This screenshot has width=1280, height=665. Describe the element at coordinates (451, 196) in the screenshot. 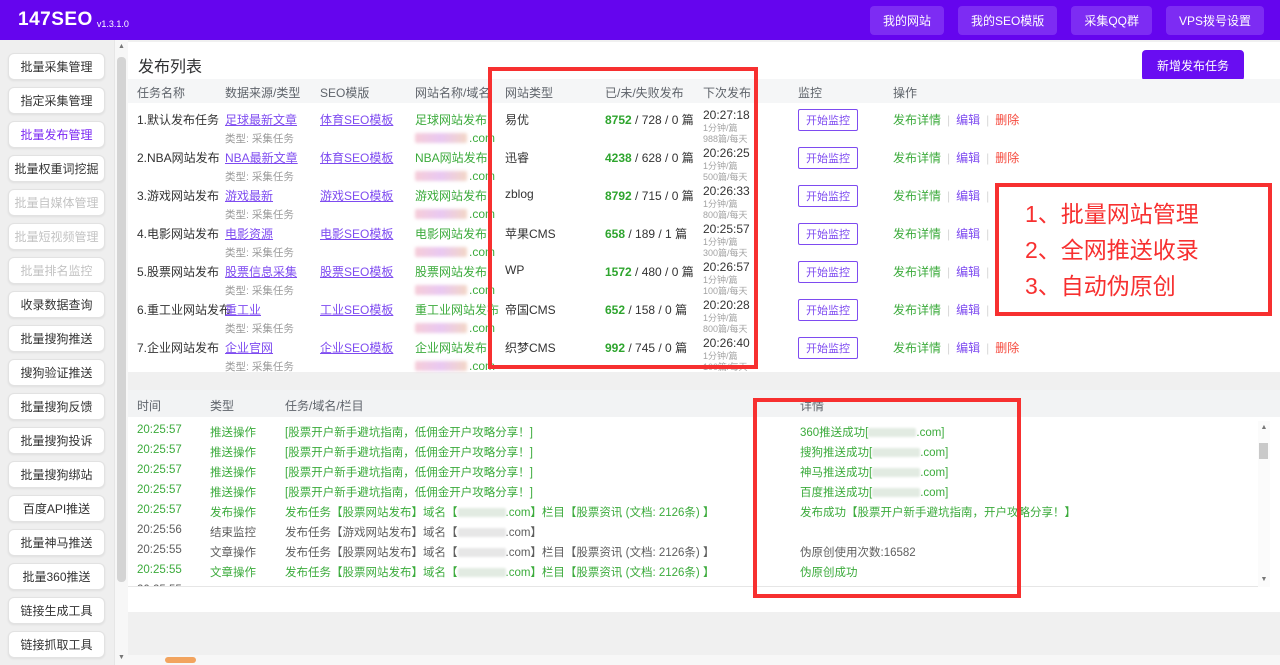

I see `site-name: 游戏网站发布` at that location.